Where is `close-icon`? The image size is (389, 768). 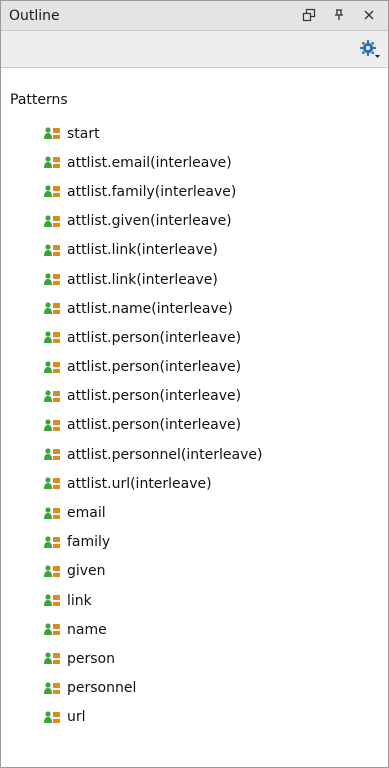
close-icon is located at coordinates (369, 15).